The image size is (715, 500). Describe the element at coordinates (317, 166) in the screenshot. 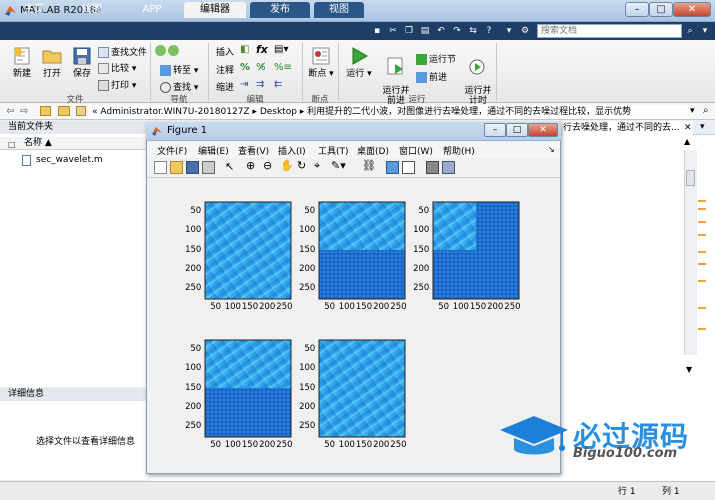

I see `data-cursor-icon: ⌖` at that location.